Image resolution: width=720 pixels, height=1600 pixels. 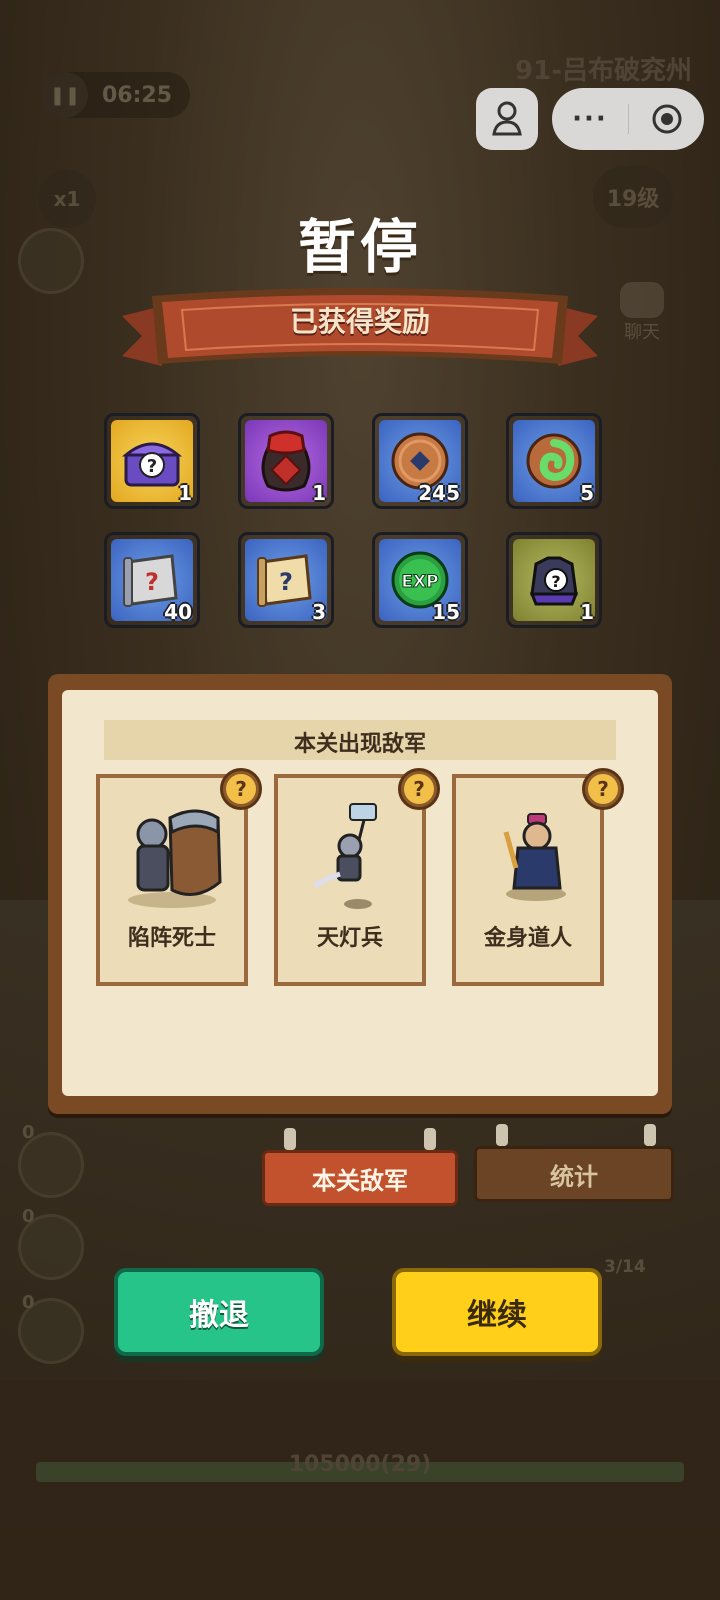 I want to click on pause-title: 暂停, so click(x=359, y=247).